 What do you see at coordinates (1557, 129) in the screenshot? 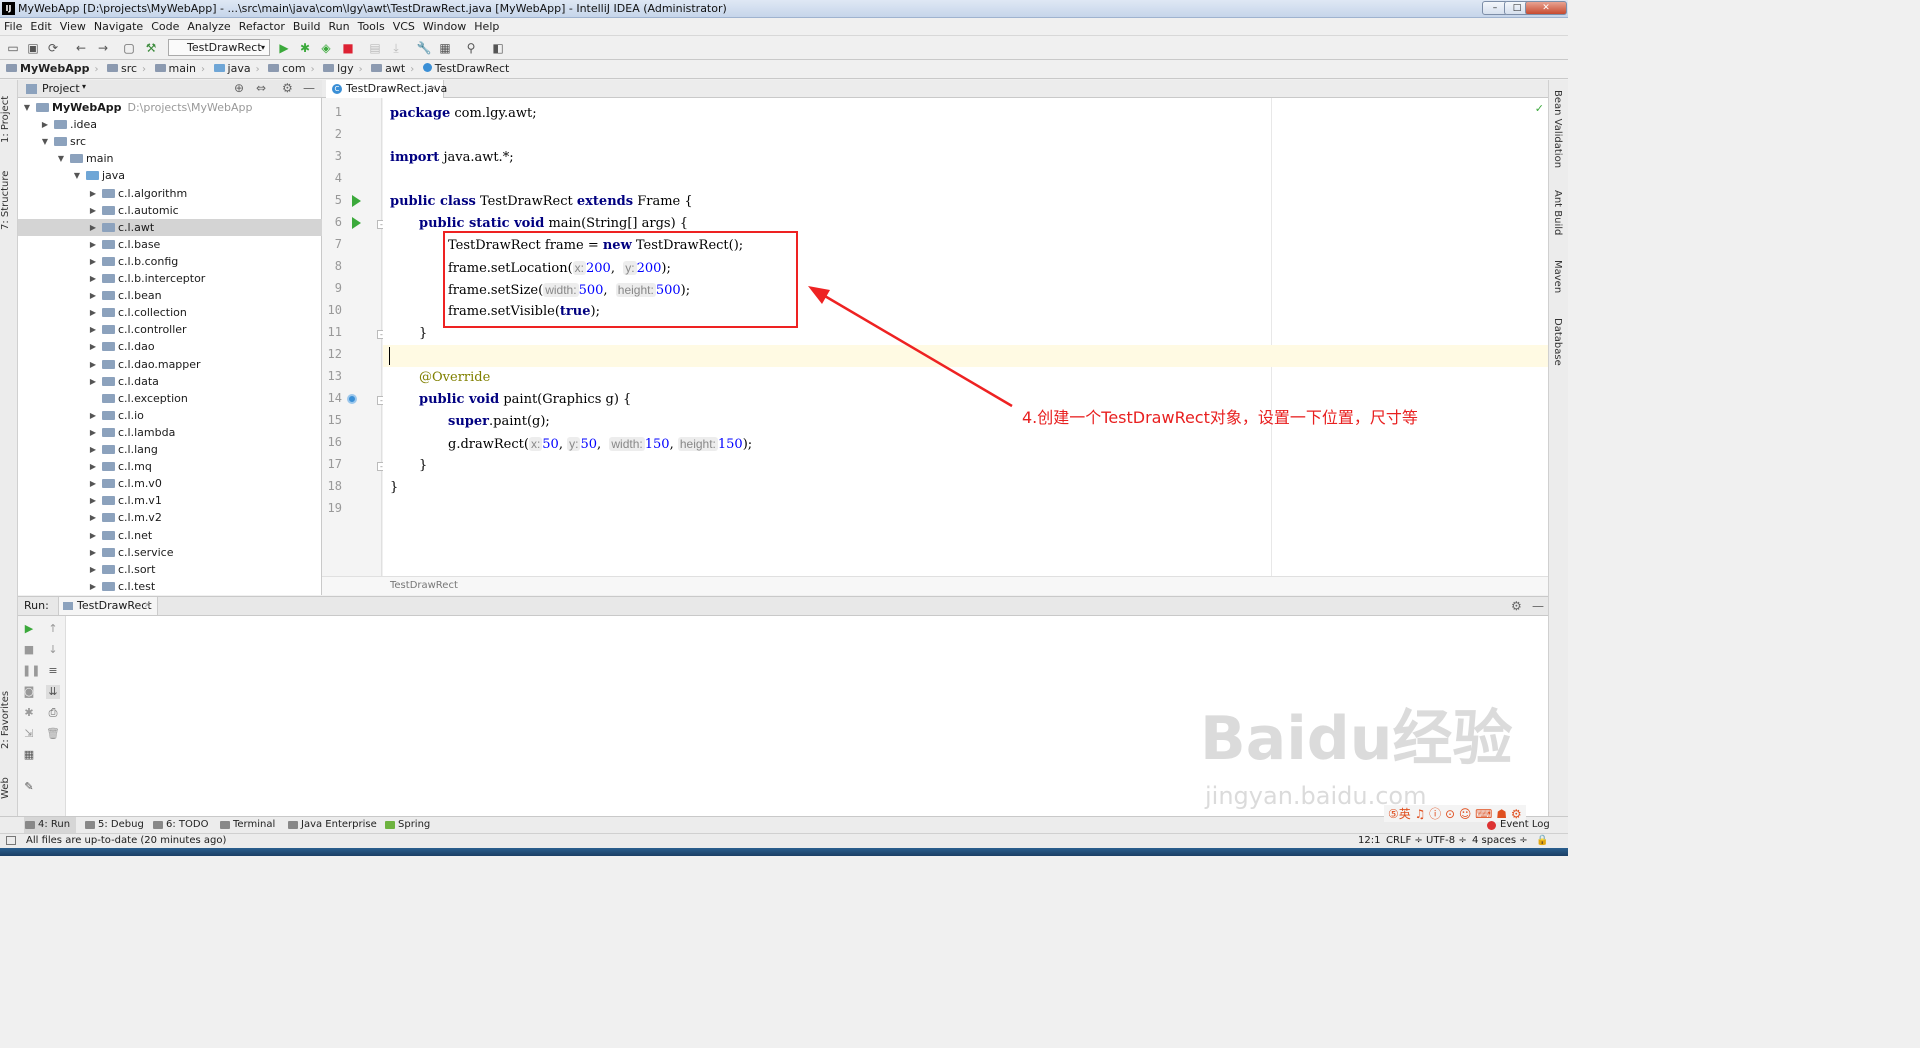
I see `tab-bean-validation: Bean Validation` at bounding box center [1557, 129].